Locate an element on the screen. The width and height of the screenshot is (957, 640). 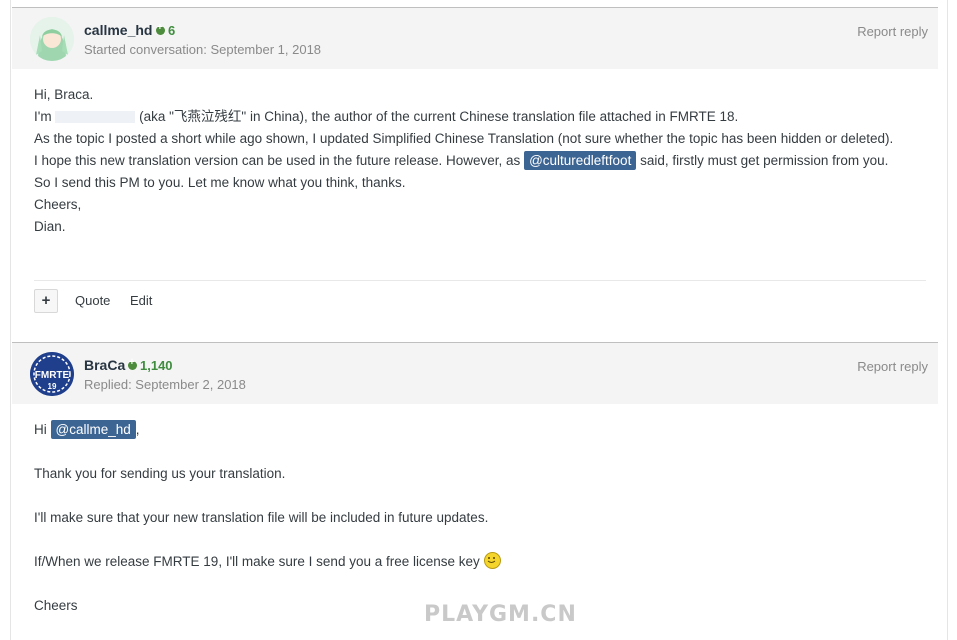
message-line: Cheers, is located at coordinates (58, 204).